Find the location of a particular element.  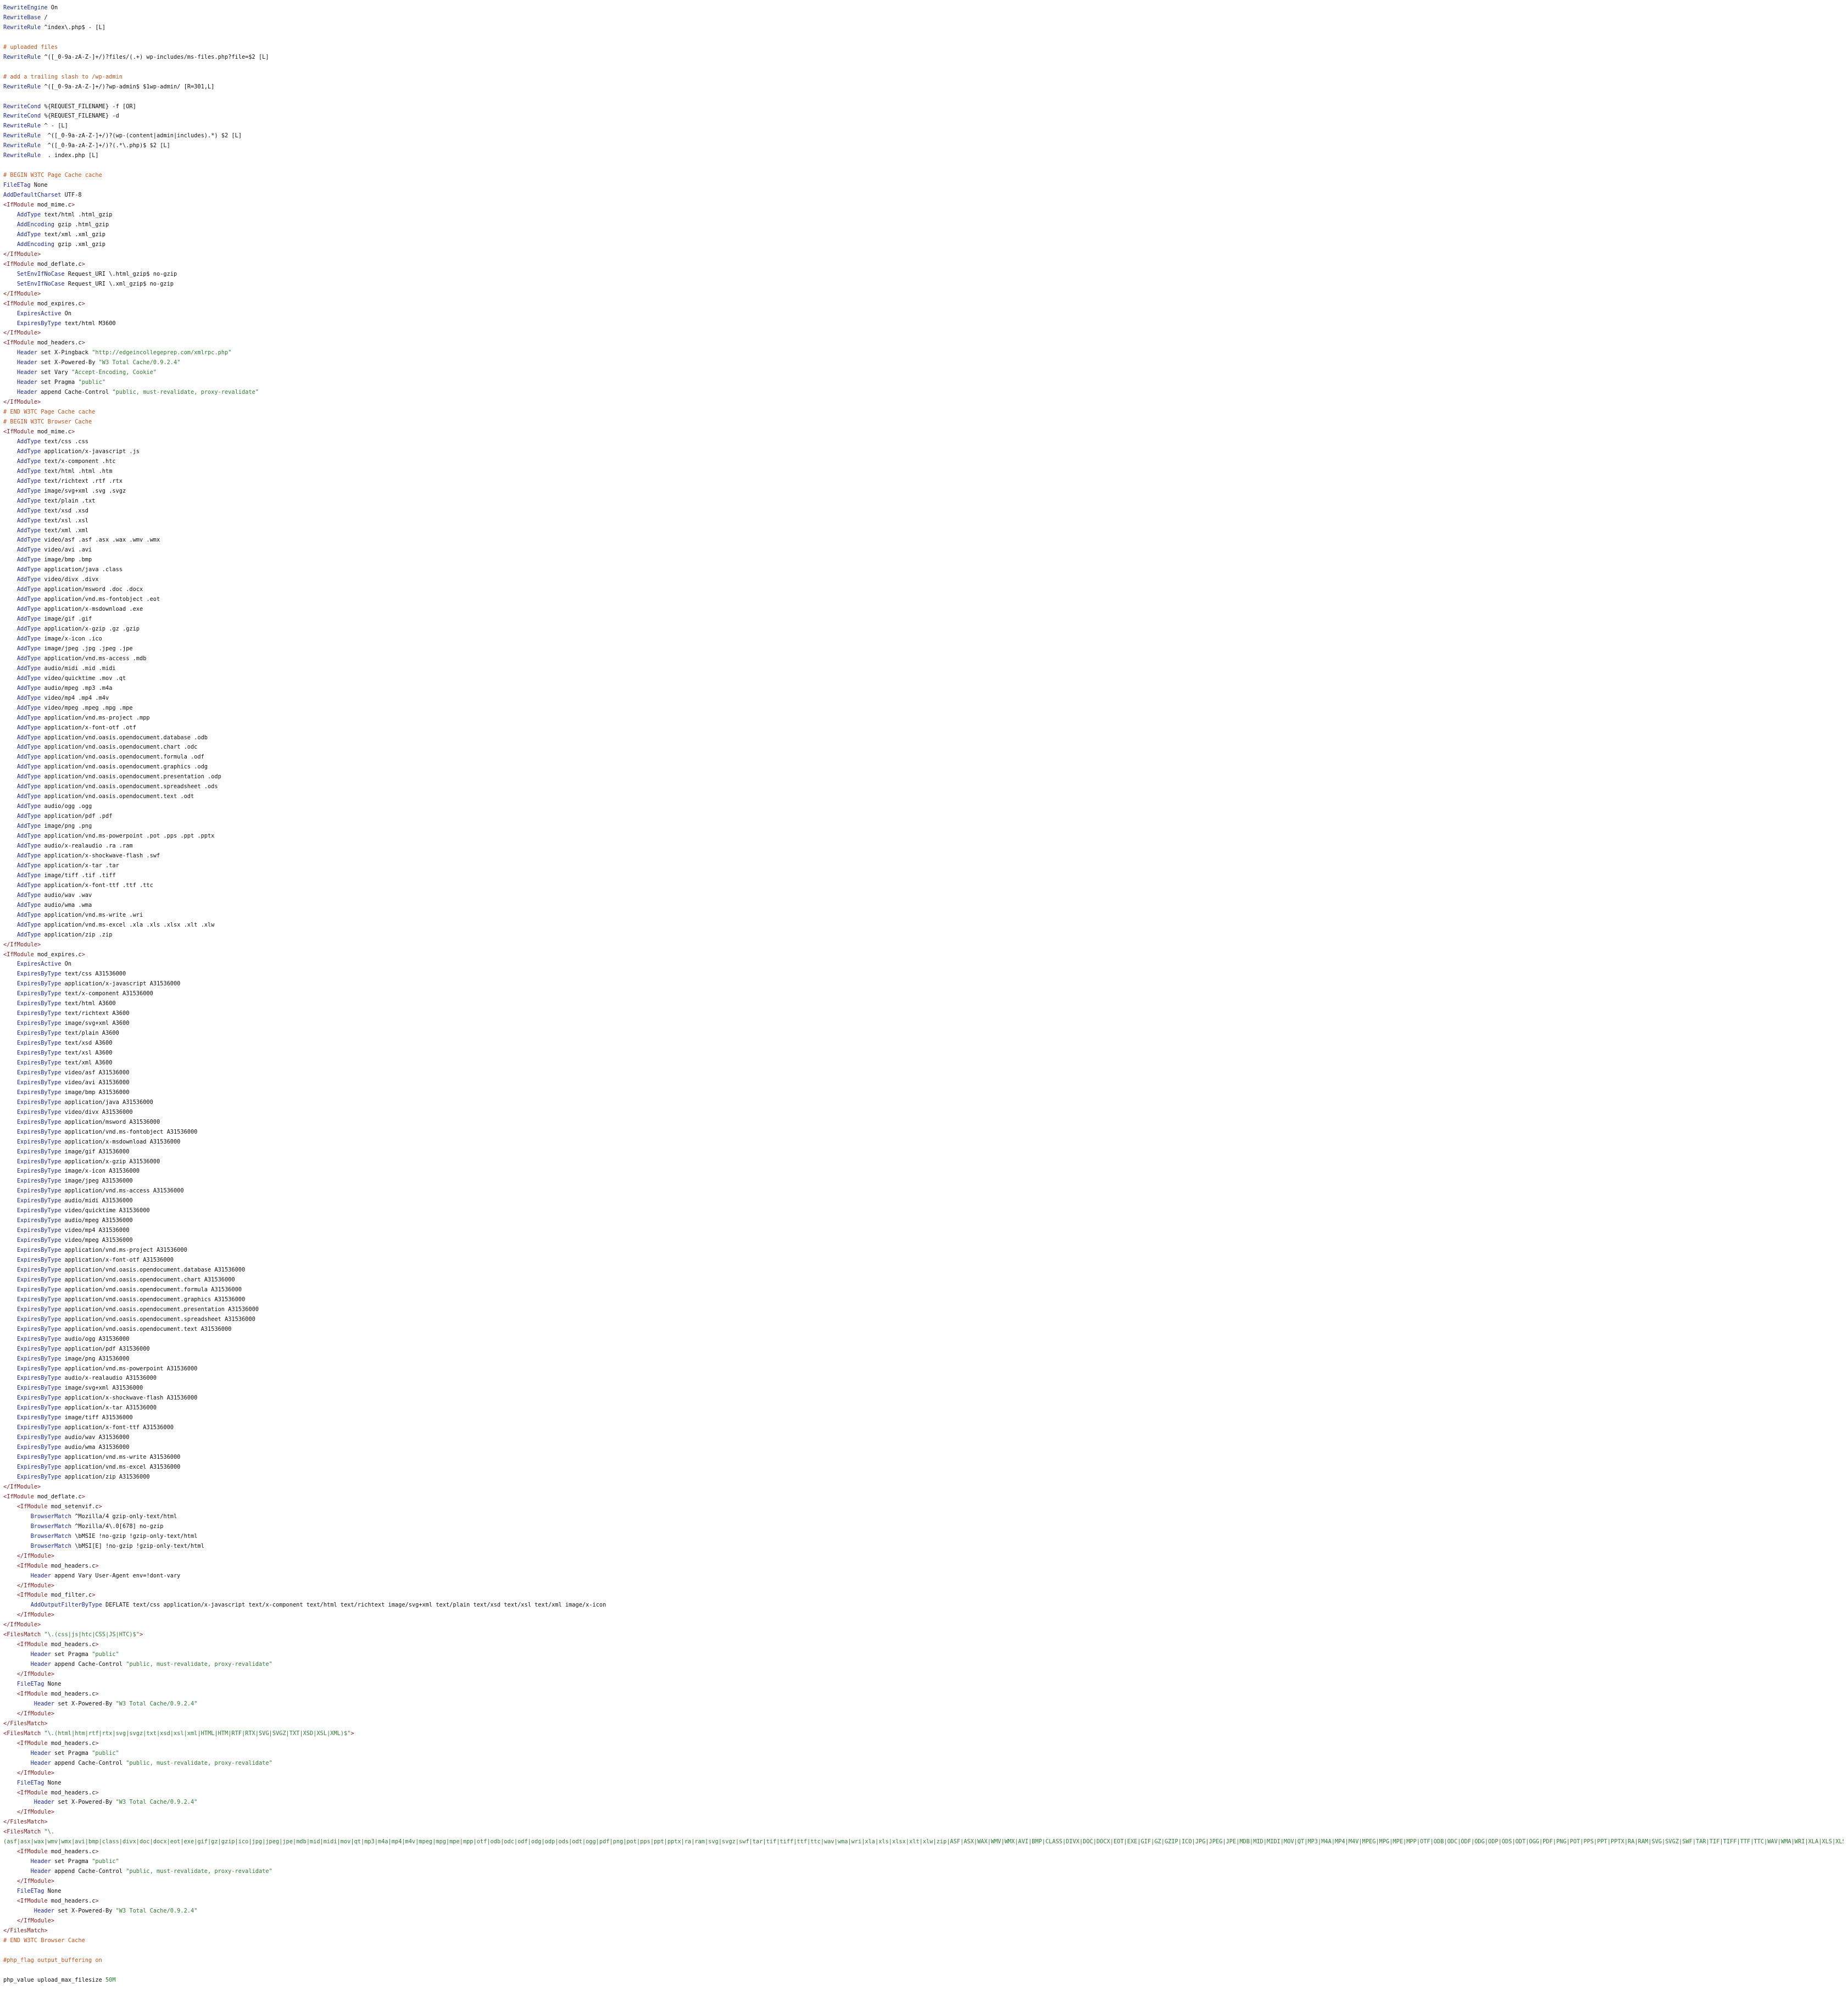

code-token-pl: text/xsl .xsl is located at coordinates (65, 521).